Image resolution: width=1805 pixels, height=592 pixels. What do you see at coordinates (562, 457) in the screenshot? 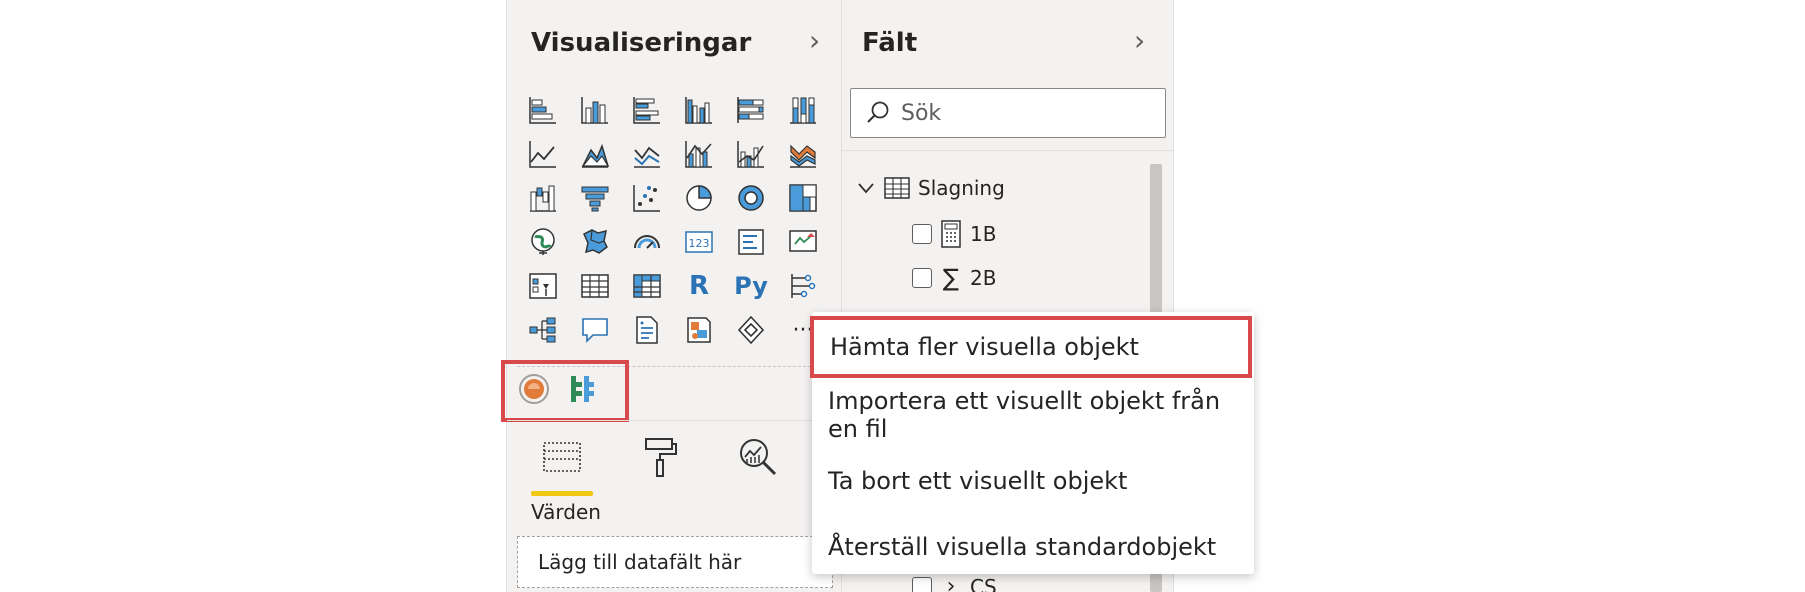
I see `fields-well-icon` at bounding box center [562, 457].